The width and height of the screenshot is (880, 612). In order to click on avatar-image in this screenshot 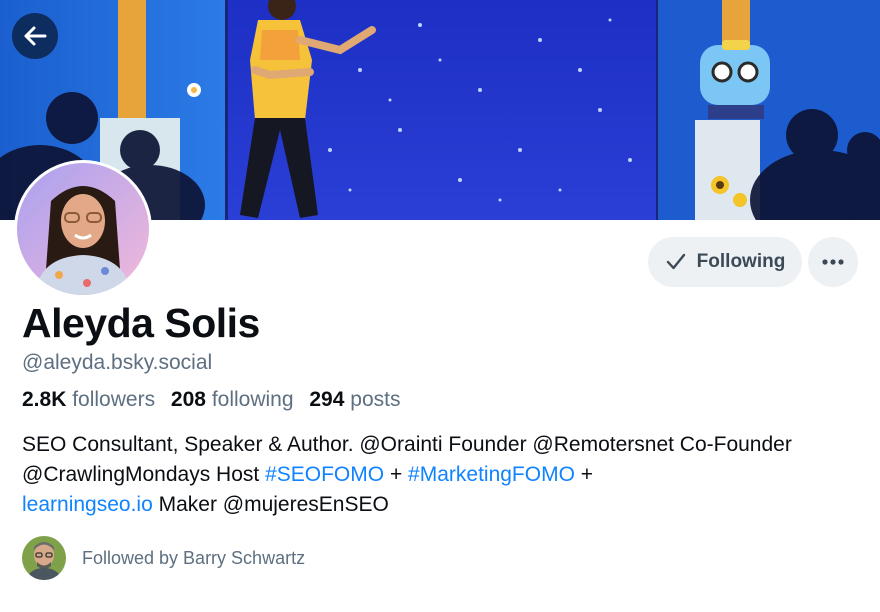, I will do `click(83, 229)`.